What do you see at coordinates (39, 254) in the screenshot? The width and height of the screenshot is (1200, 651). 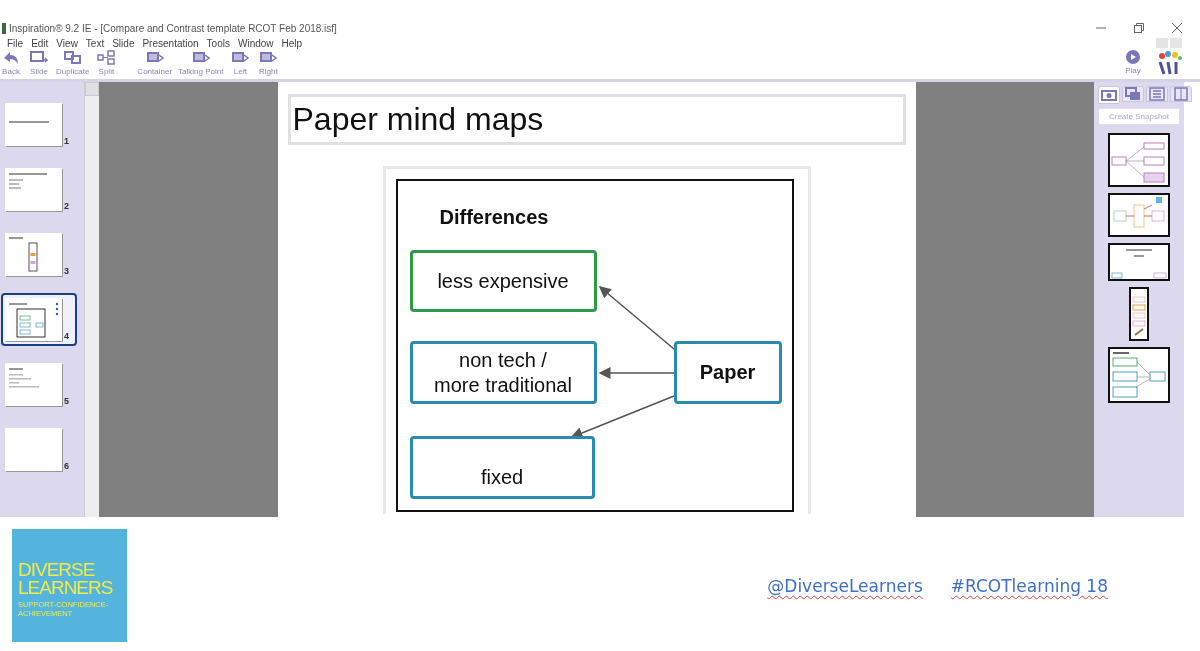 I see `slide-thumbnail: 3` at bounding box center [39, 254].